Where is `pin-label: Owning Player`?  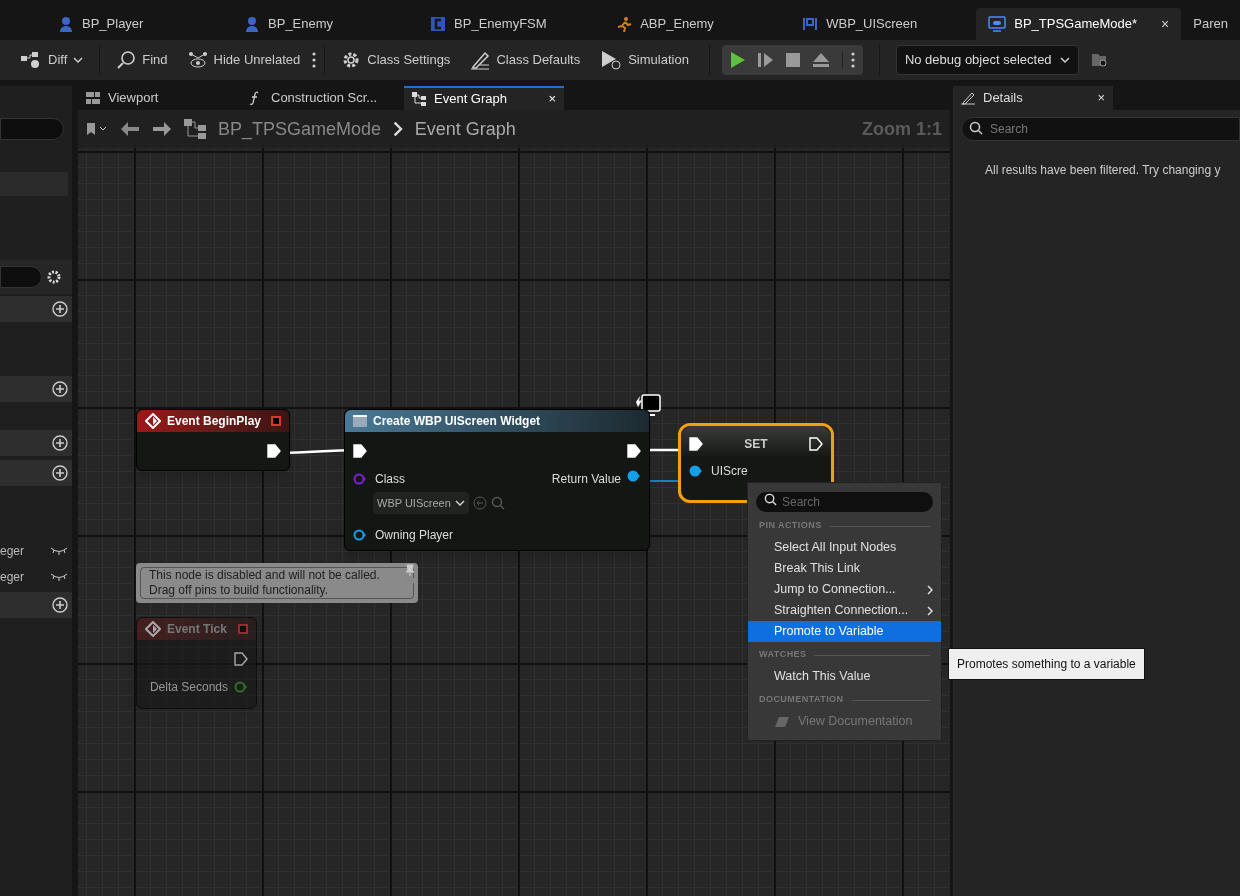
pin-label: Owning Player is located at coordinates (414, 535).